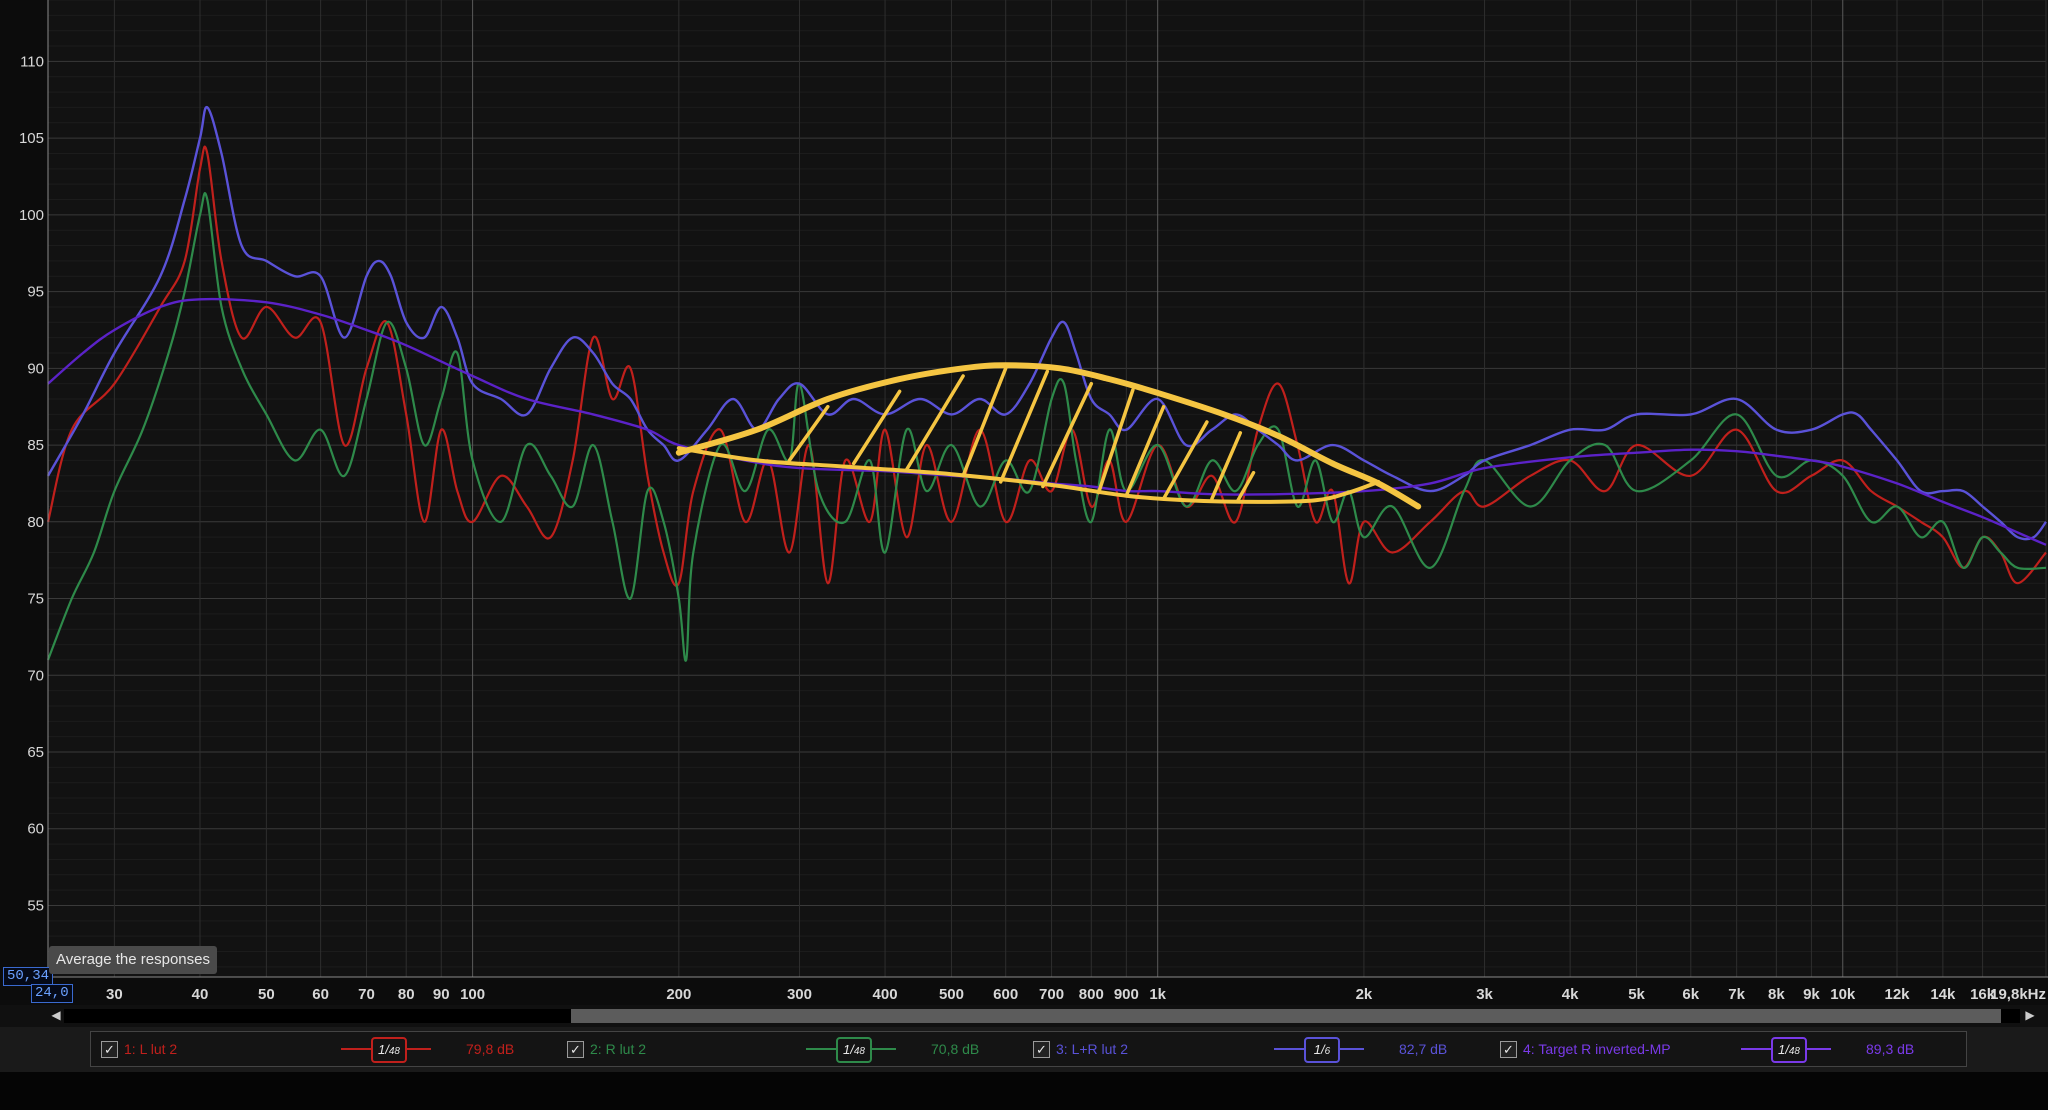  Describe the element at coordinates (56, 1015) in the screenshot. I see `scroll-left-arrow-icon: ◀` at that location.